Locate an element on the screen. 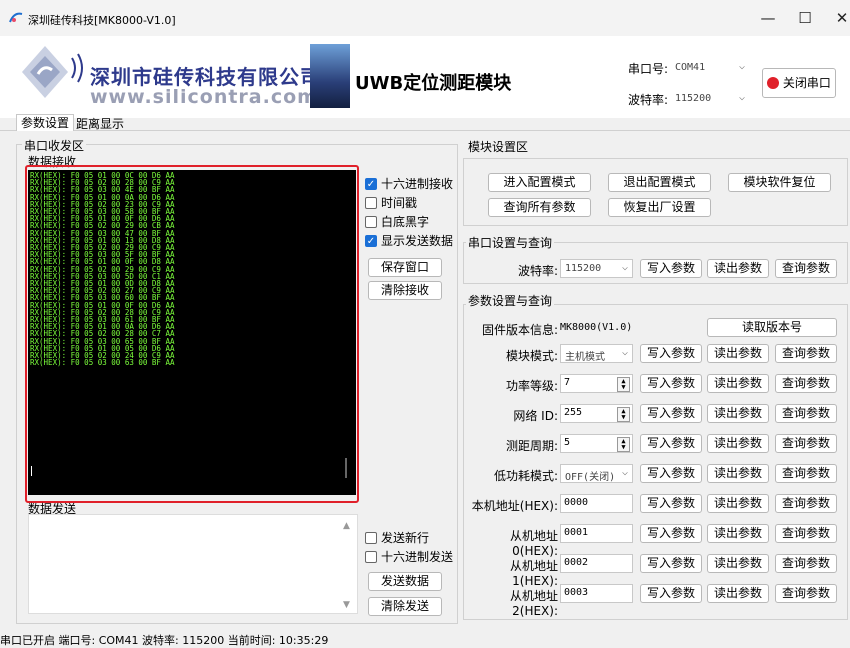 This screenshot has height=648, width=850. read-version-button: 读取版本号 is located at coordinates (772, 327).